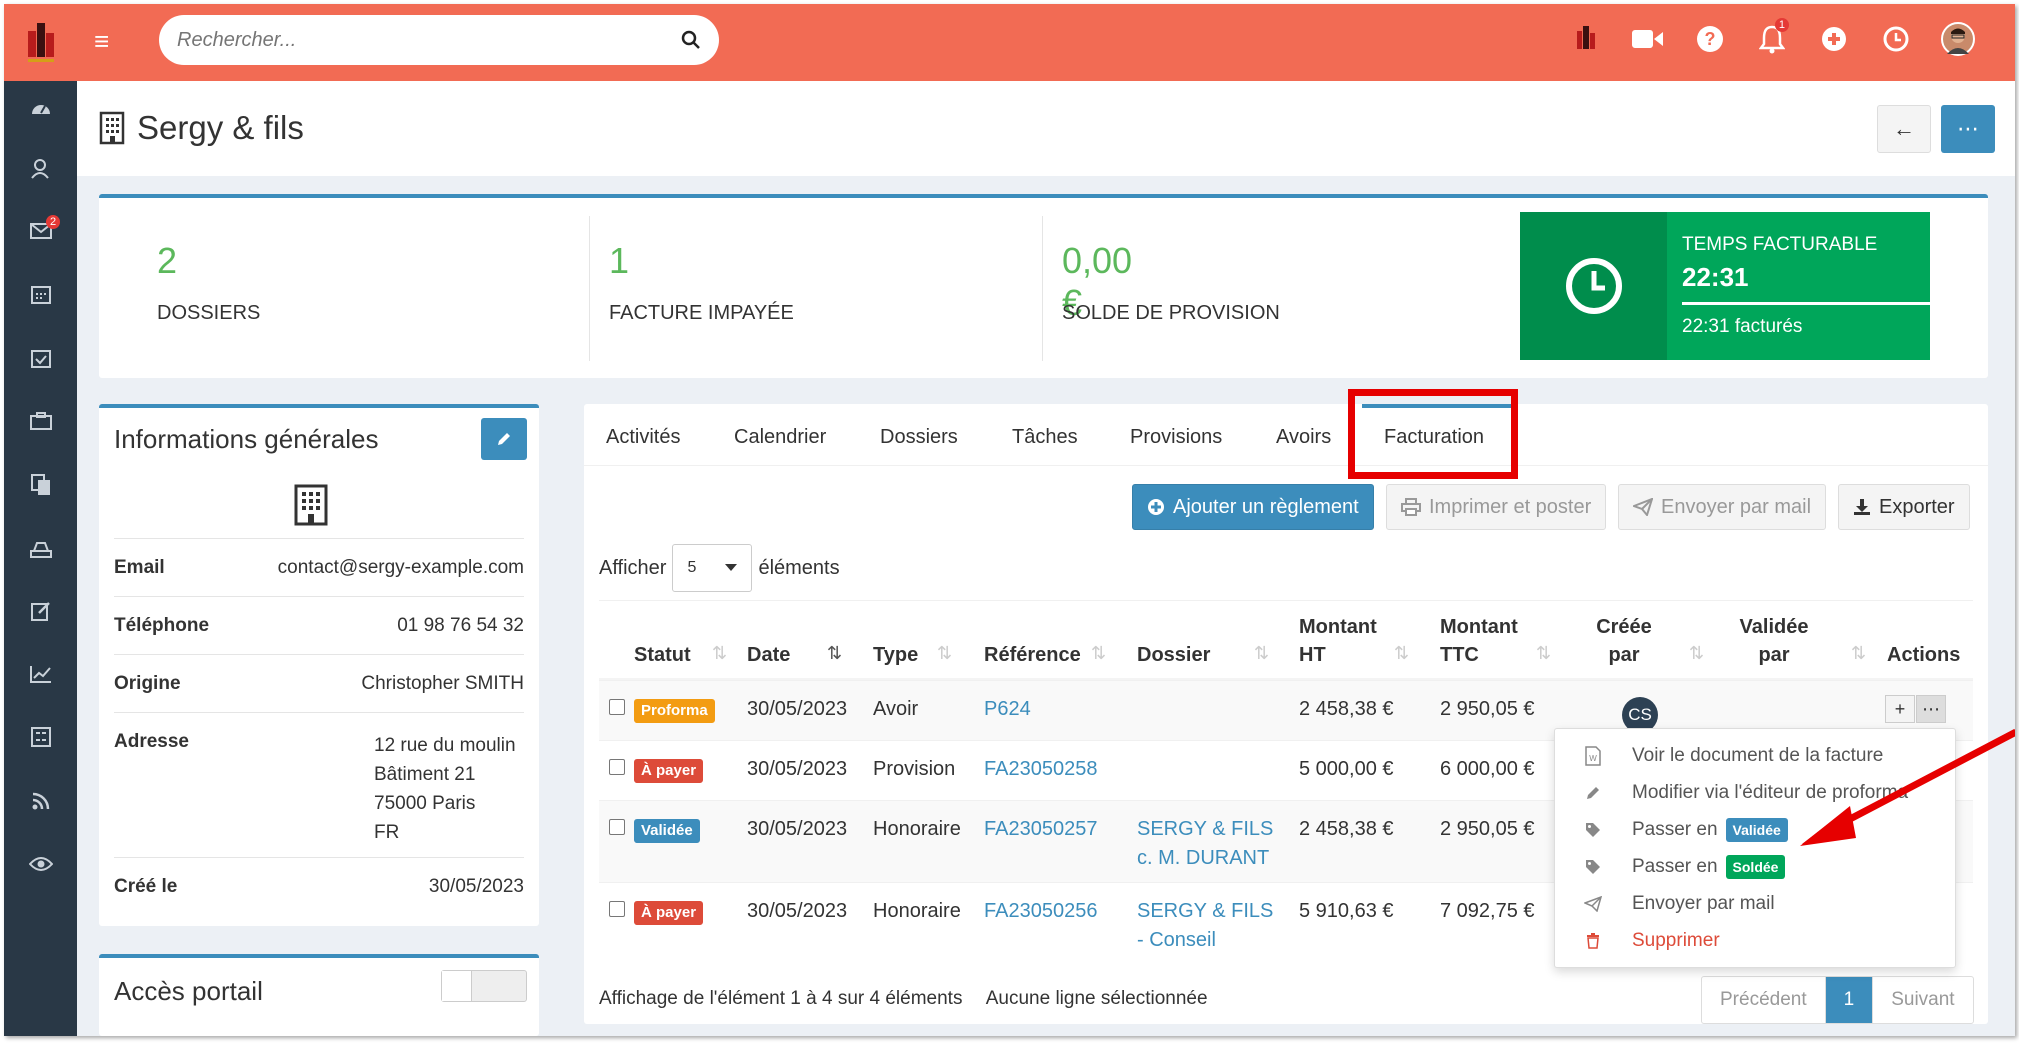 The height and width of the screenshot is (1046, 2019). I want to click on cell-reference-link: FA23050257, so click(1040, 829).